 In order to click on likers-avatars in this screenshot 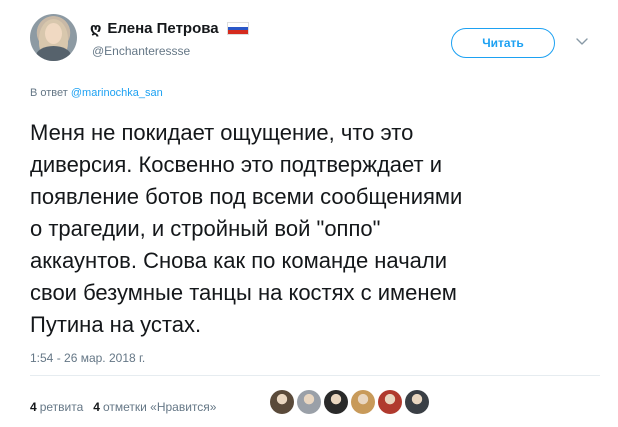, I will do `click(349, 402)`.